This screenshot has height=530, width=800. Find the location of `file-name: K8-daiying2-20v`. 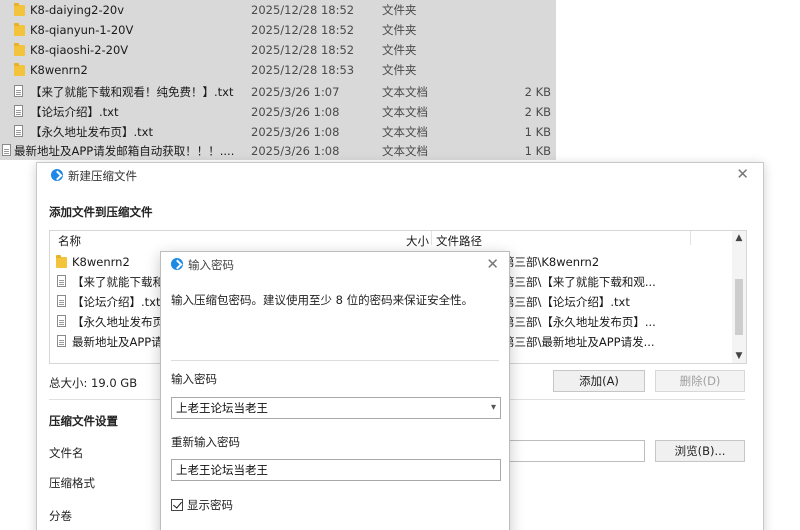

file-name: K8-daiying2-20v is located at coordinates (77, 10).